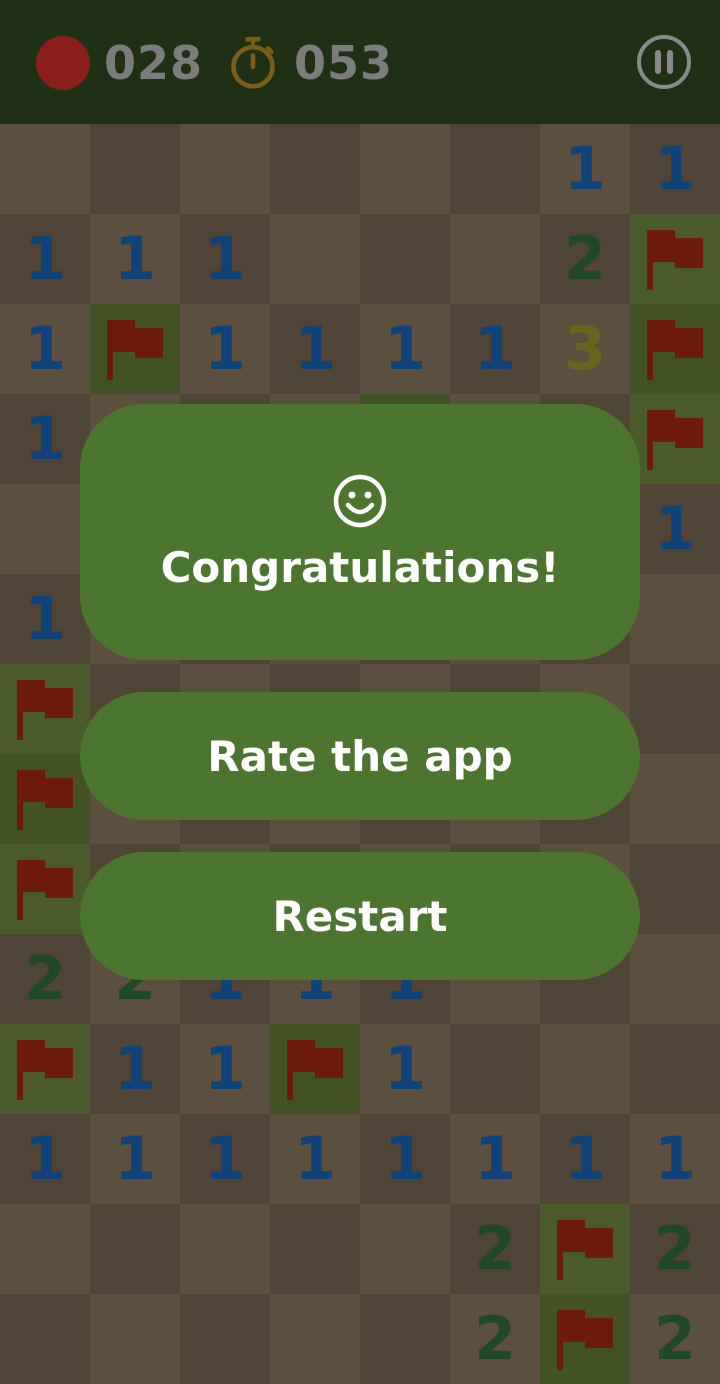 This screenshot has height=1384, width=720. I want to click on mine-counter: 028, so click(119, 63).